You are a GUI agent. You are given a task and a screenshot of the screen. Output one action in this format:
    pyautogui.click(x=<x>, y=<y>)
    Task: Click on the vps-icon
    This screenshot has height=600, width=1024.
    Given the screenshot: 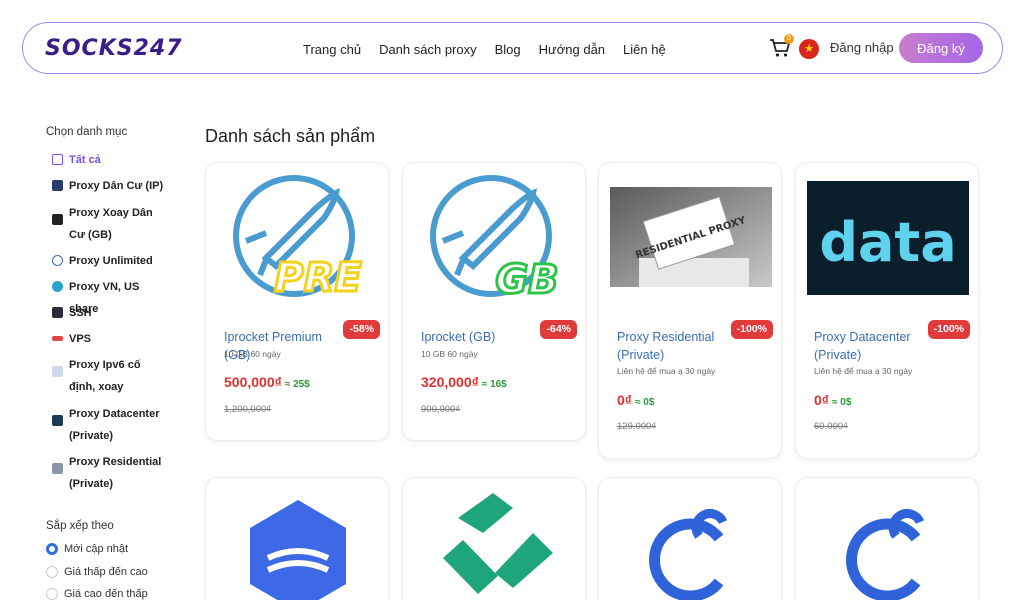 What is the action you would take?
    pyautogui.click(x=57, y=338)
    